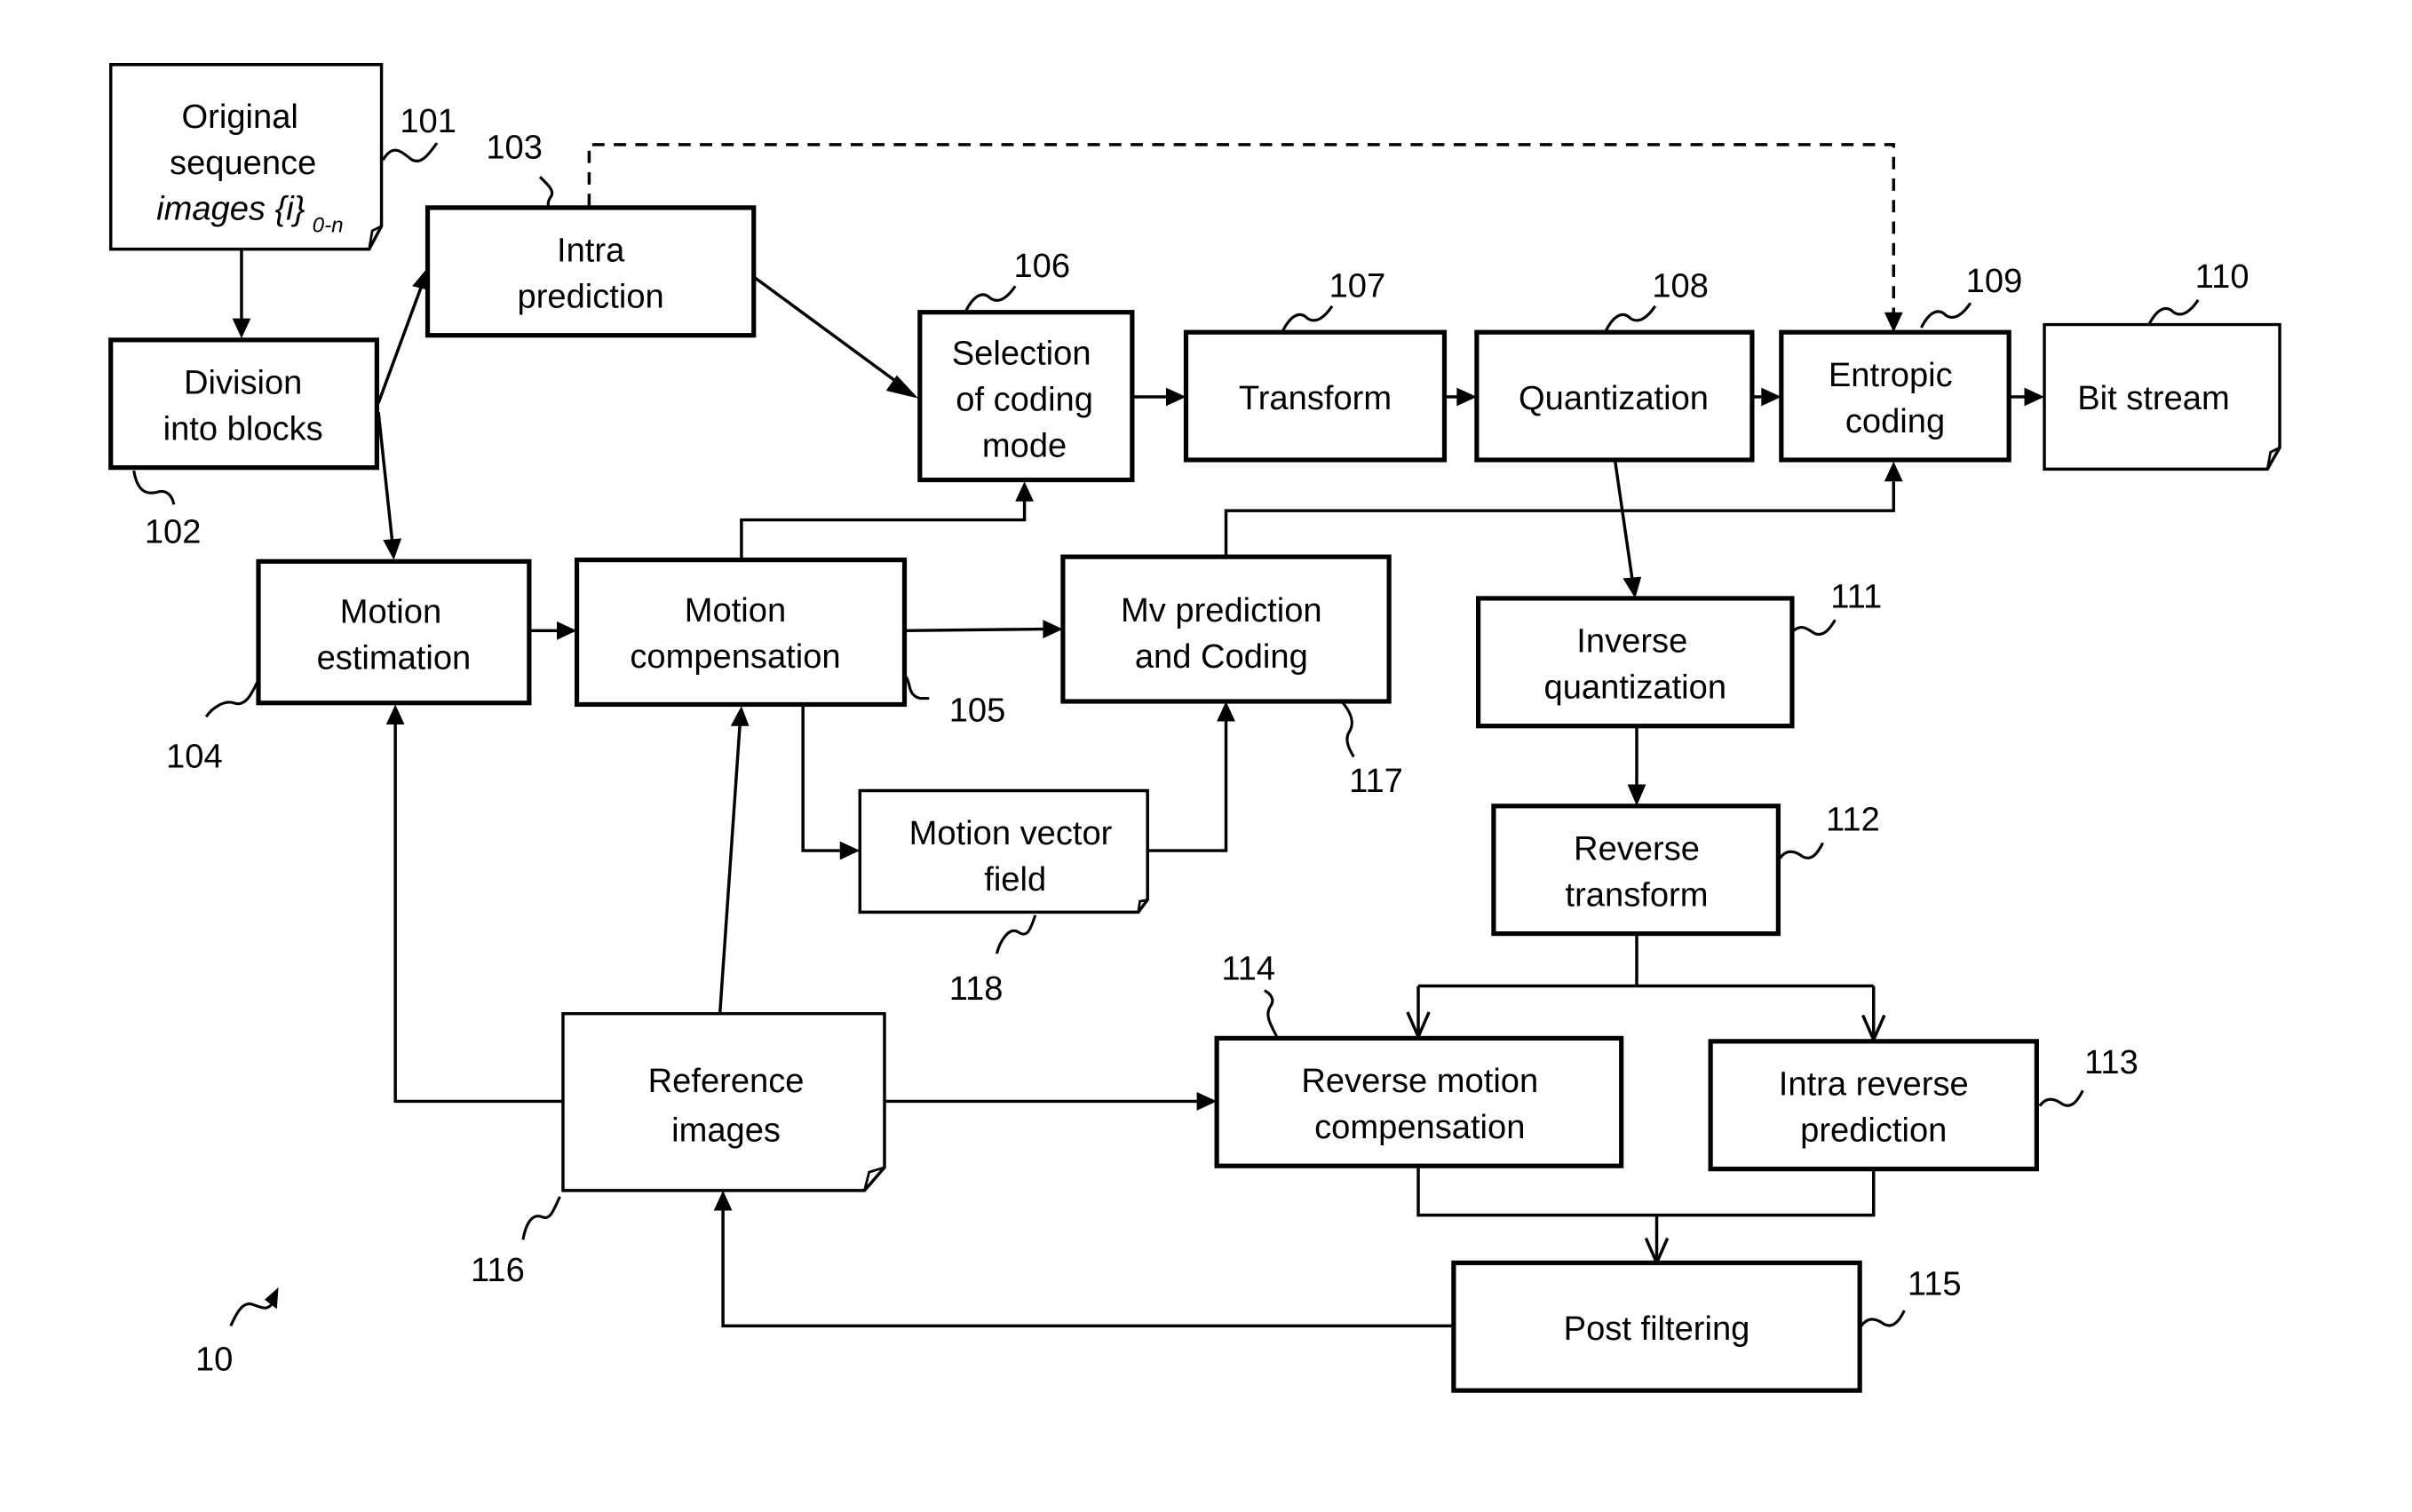 The height and width of the screenshot is (1512, 2412). Describe the element at coordinates (591, 251) in the screenshot. I see `block-label: Intra` at that location.